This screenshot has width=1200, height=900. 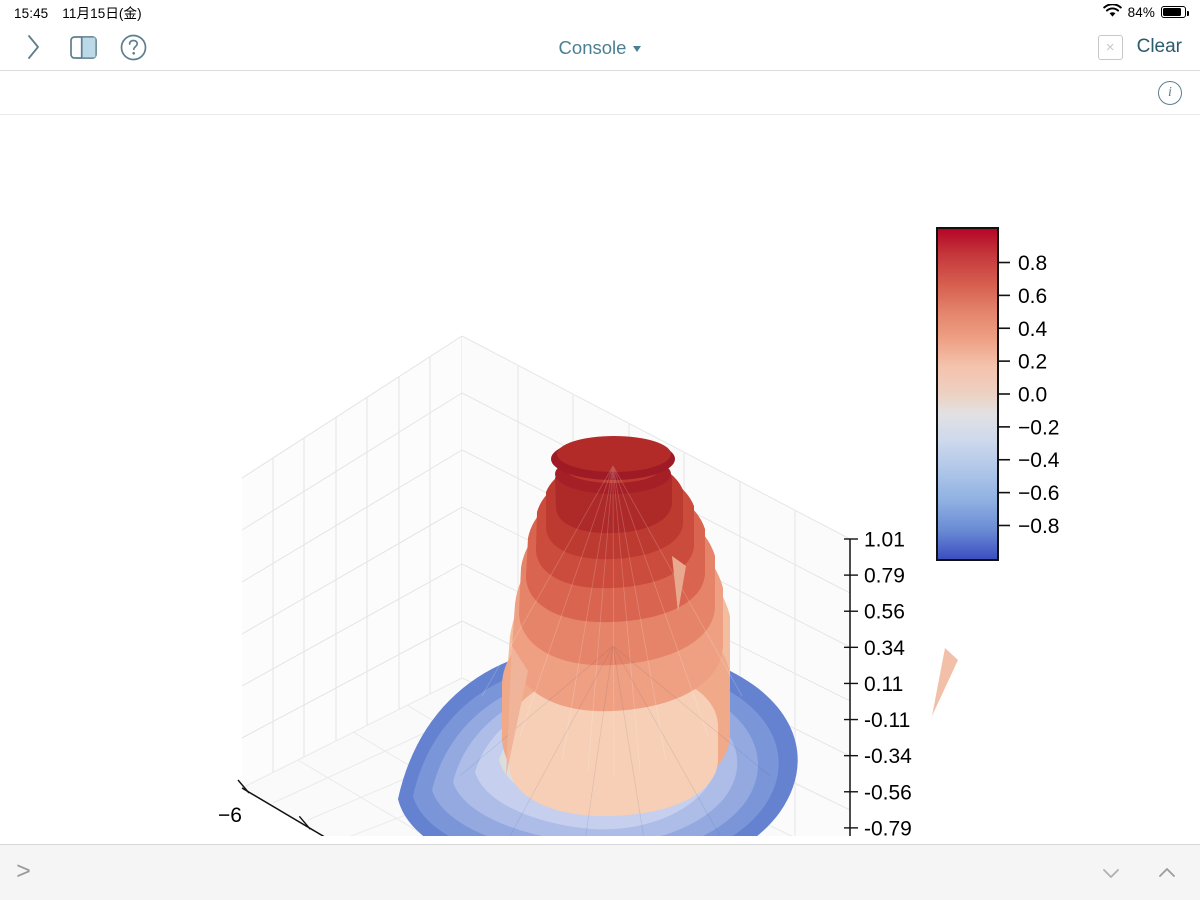 What do you see at coordinates (887, 720) in the screenshot?
I see `z-tick-label: -0.11` at bounding box center [887, 720].